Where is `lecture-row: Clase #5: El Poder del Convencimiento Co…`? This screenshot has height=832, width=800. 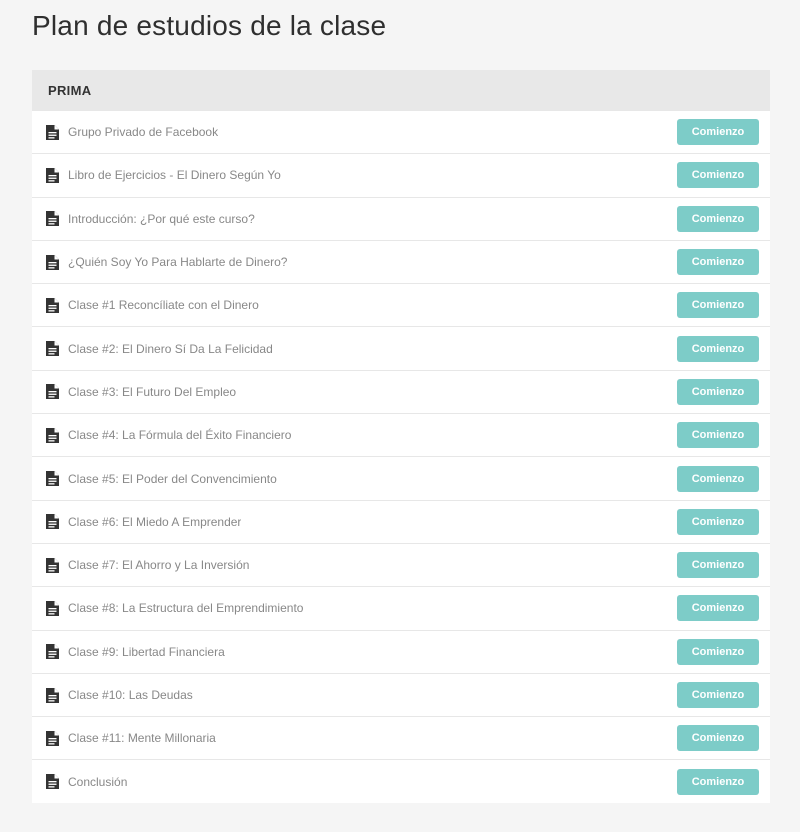 lecture-row: Clase #5: El Poder del Convencimiento Co… is located at coordinates (401, 478).